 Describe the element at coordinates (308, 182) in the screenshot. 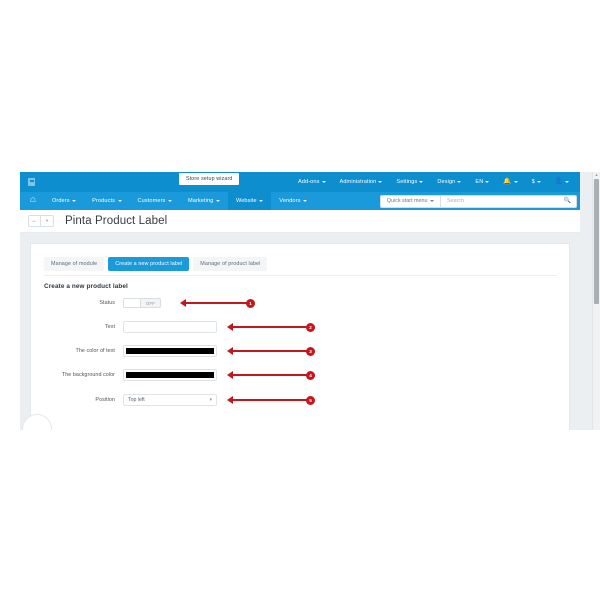

I see `topmenu-add-ons-label: Add-ons` at that location.